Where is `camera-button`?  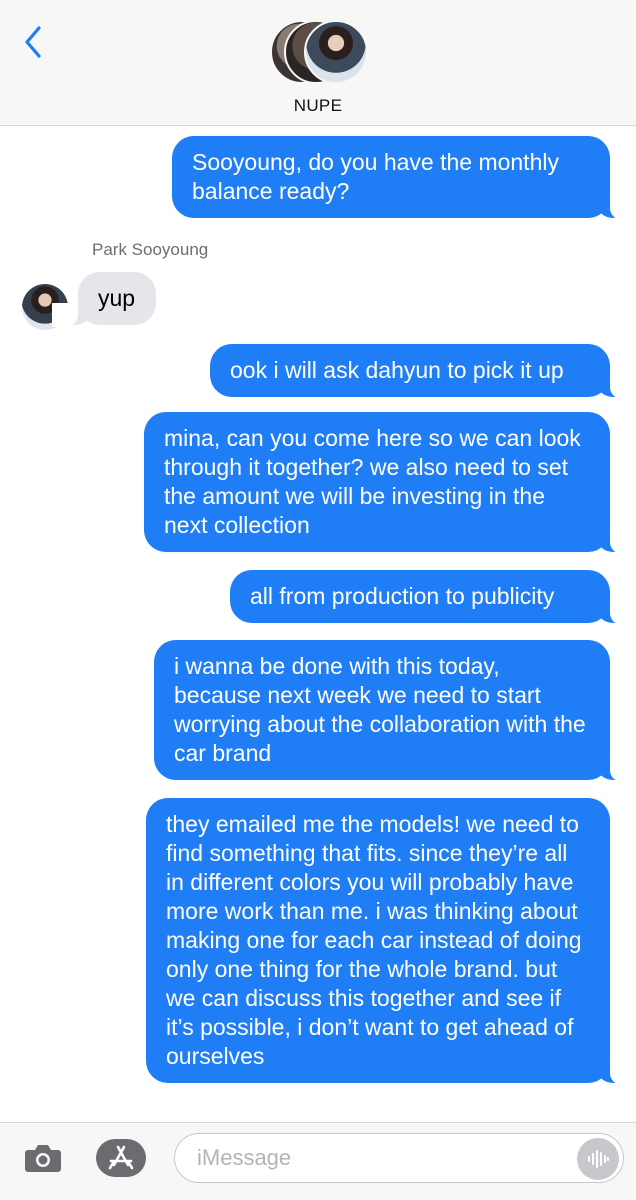 camera-button is located at coordinates (43, 1158).